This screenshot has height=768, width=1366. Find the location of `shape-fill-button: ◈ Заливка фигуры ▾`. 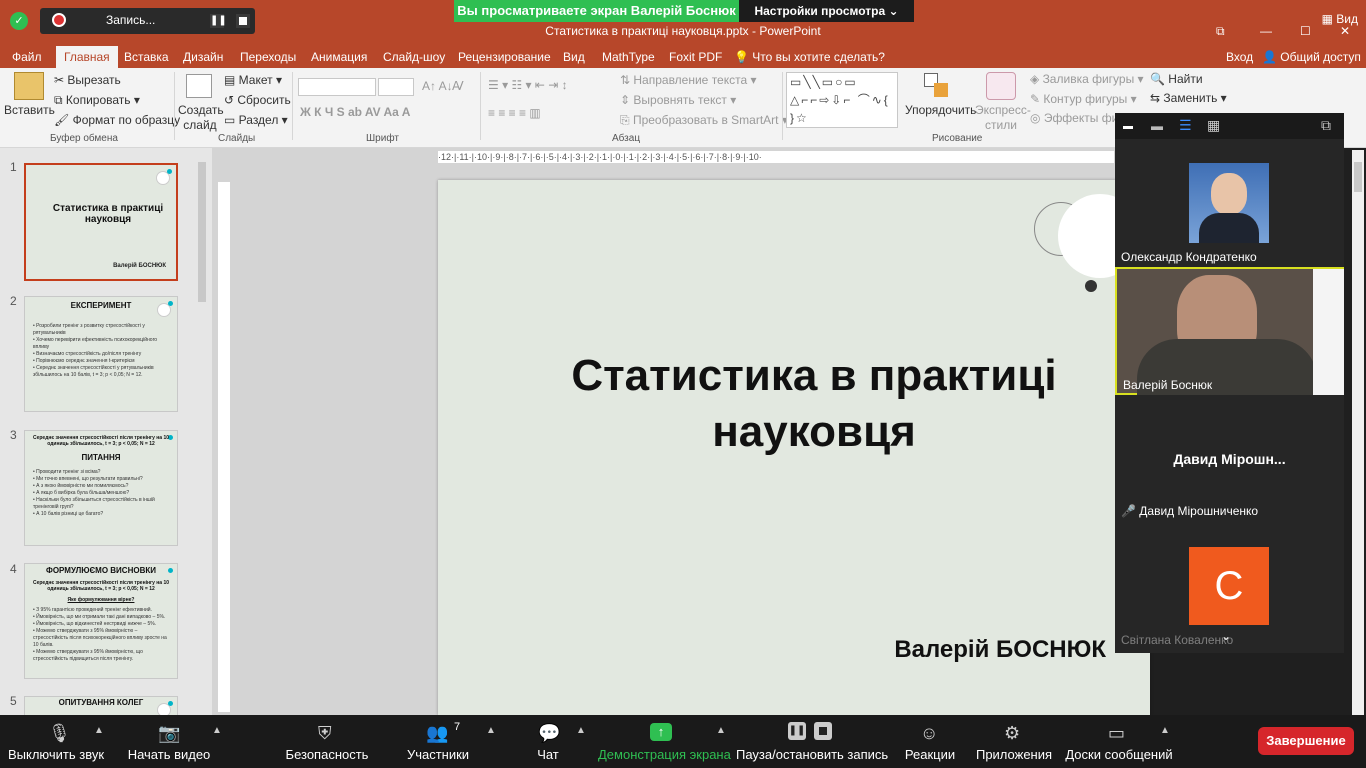

shape-fill-button: ◈ Заливка фигуры ▾ is located at coordinates (1087, 79).